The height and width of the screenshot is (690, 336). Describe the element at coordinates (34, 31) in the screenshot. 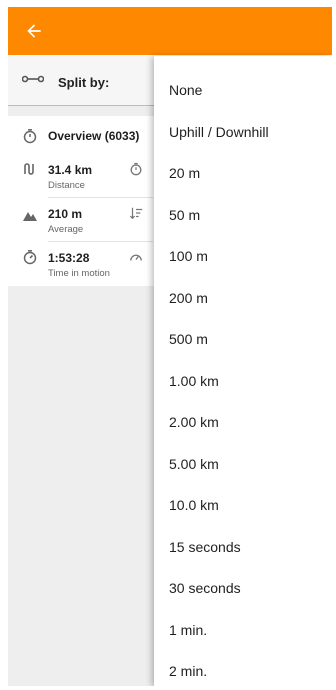

I see `arrow-back-icon` at that location.